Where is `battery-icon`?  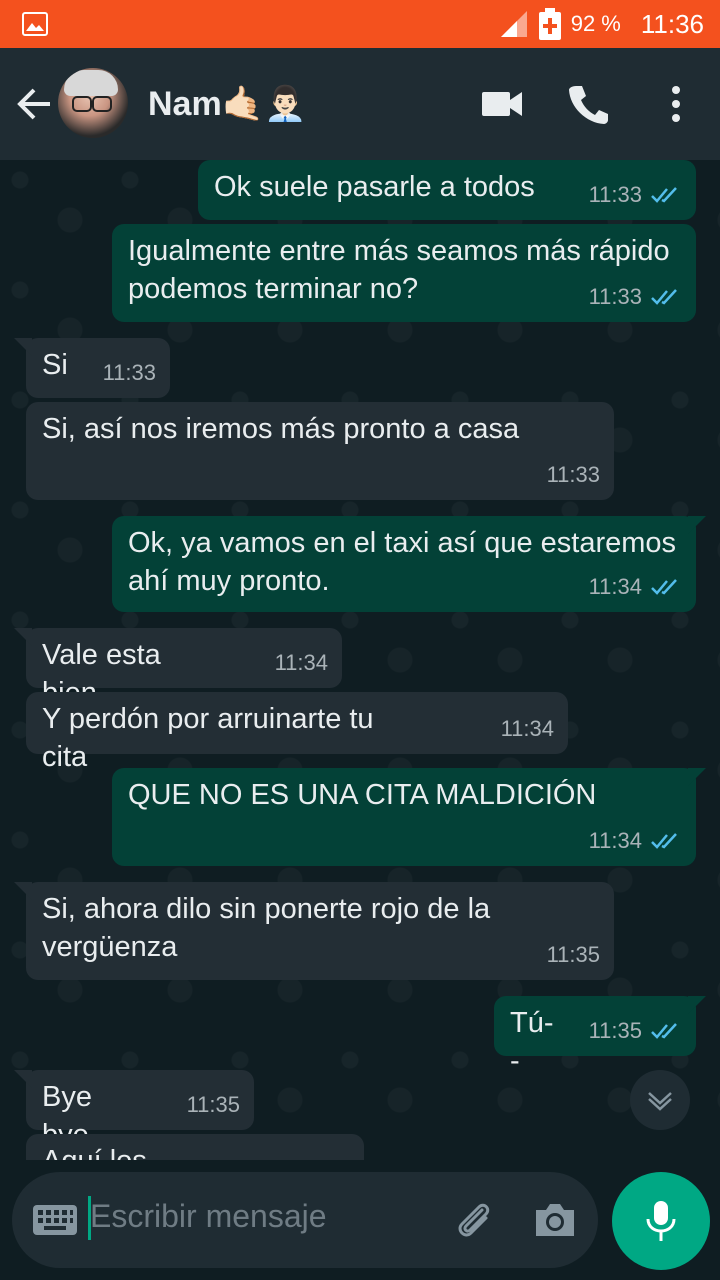 battery-icon is located at coordinates (549, 24).